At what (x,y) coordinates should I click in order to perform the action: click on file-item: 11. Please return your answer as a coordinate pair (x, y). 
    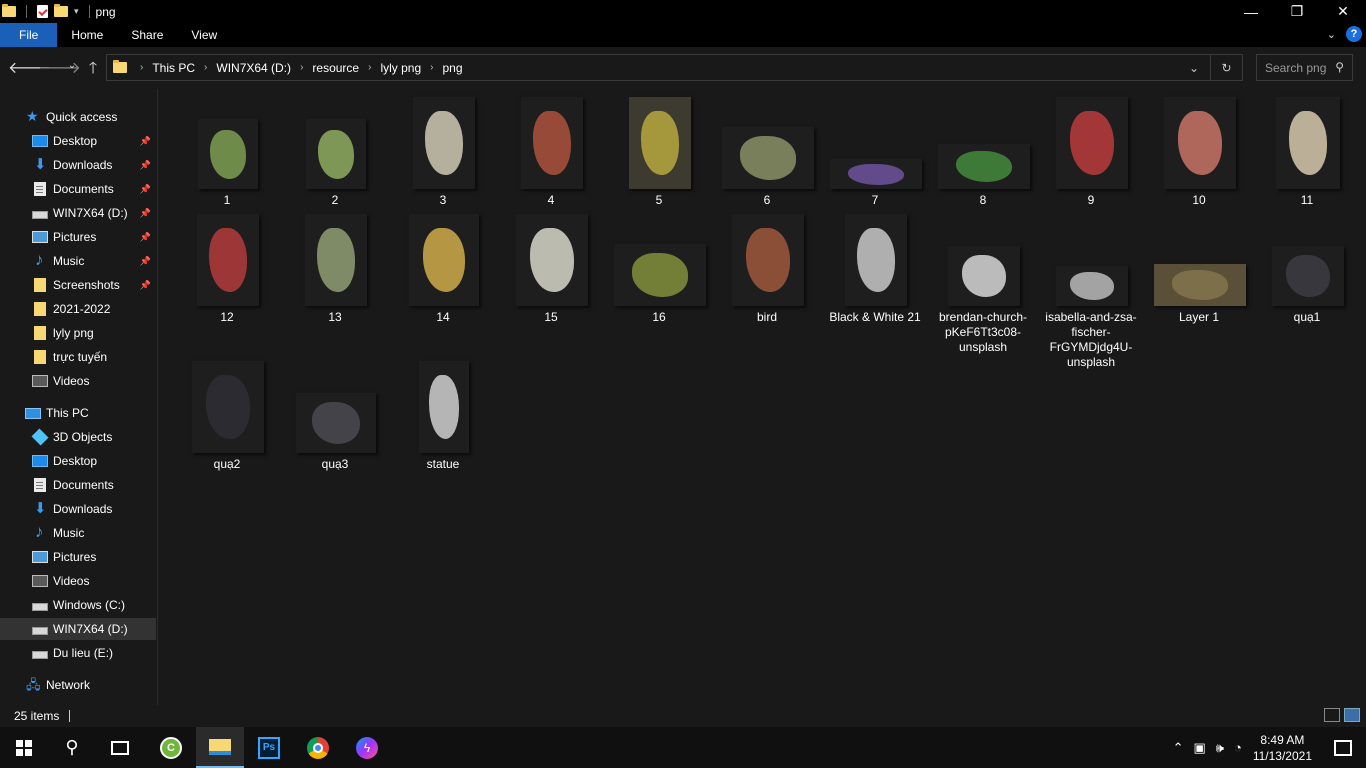
    Looking at the image, I should click on (1302, 148).